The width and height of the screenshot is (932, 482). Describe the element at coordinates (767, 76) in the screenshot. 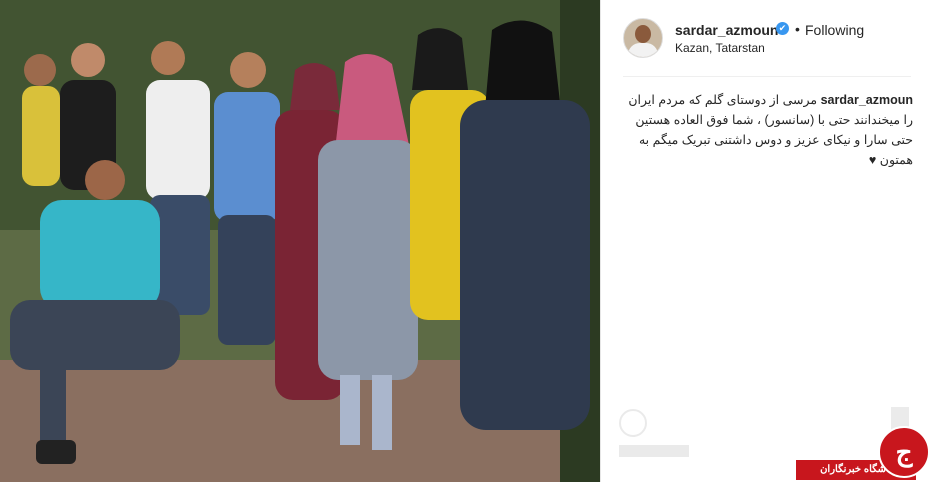

I see `header-divider` at that location.